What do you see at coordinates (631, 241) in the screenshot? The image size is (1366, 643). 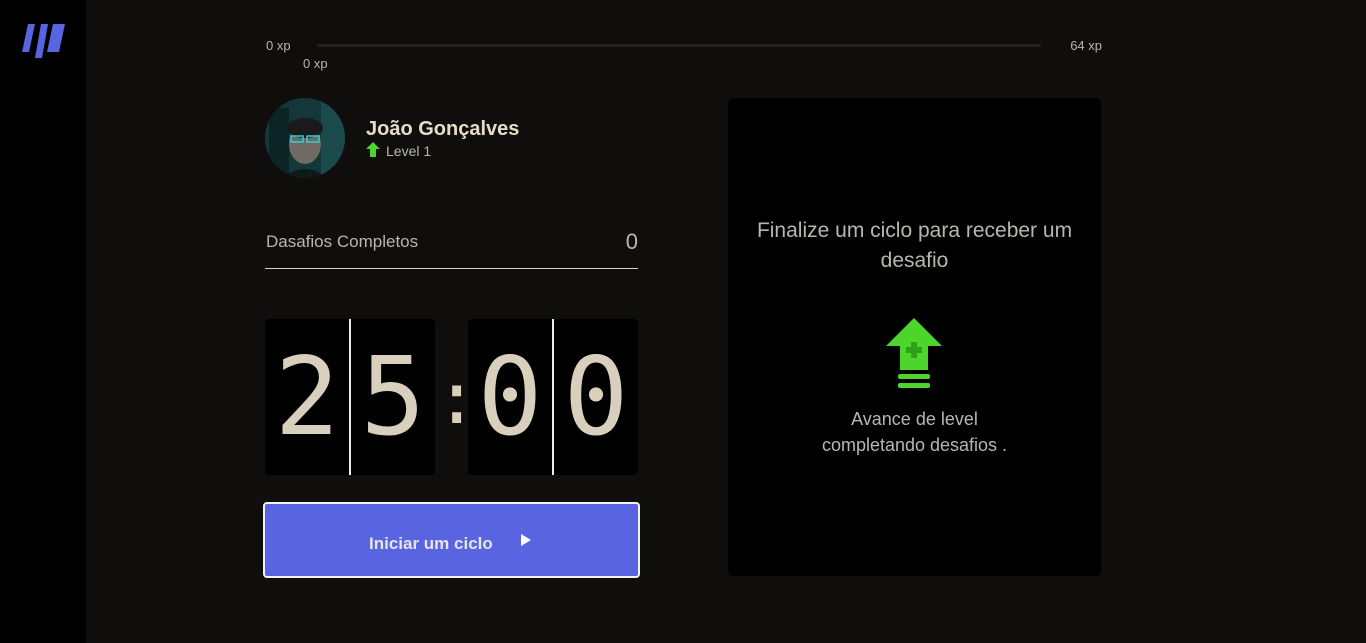 I see `completed-challenges-count: 0` at bounding box center [631, 241].